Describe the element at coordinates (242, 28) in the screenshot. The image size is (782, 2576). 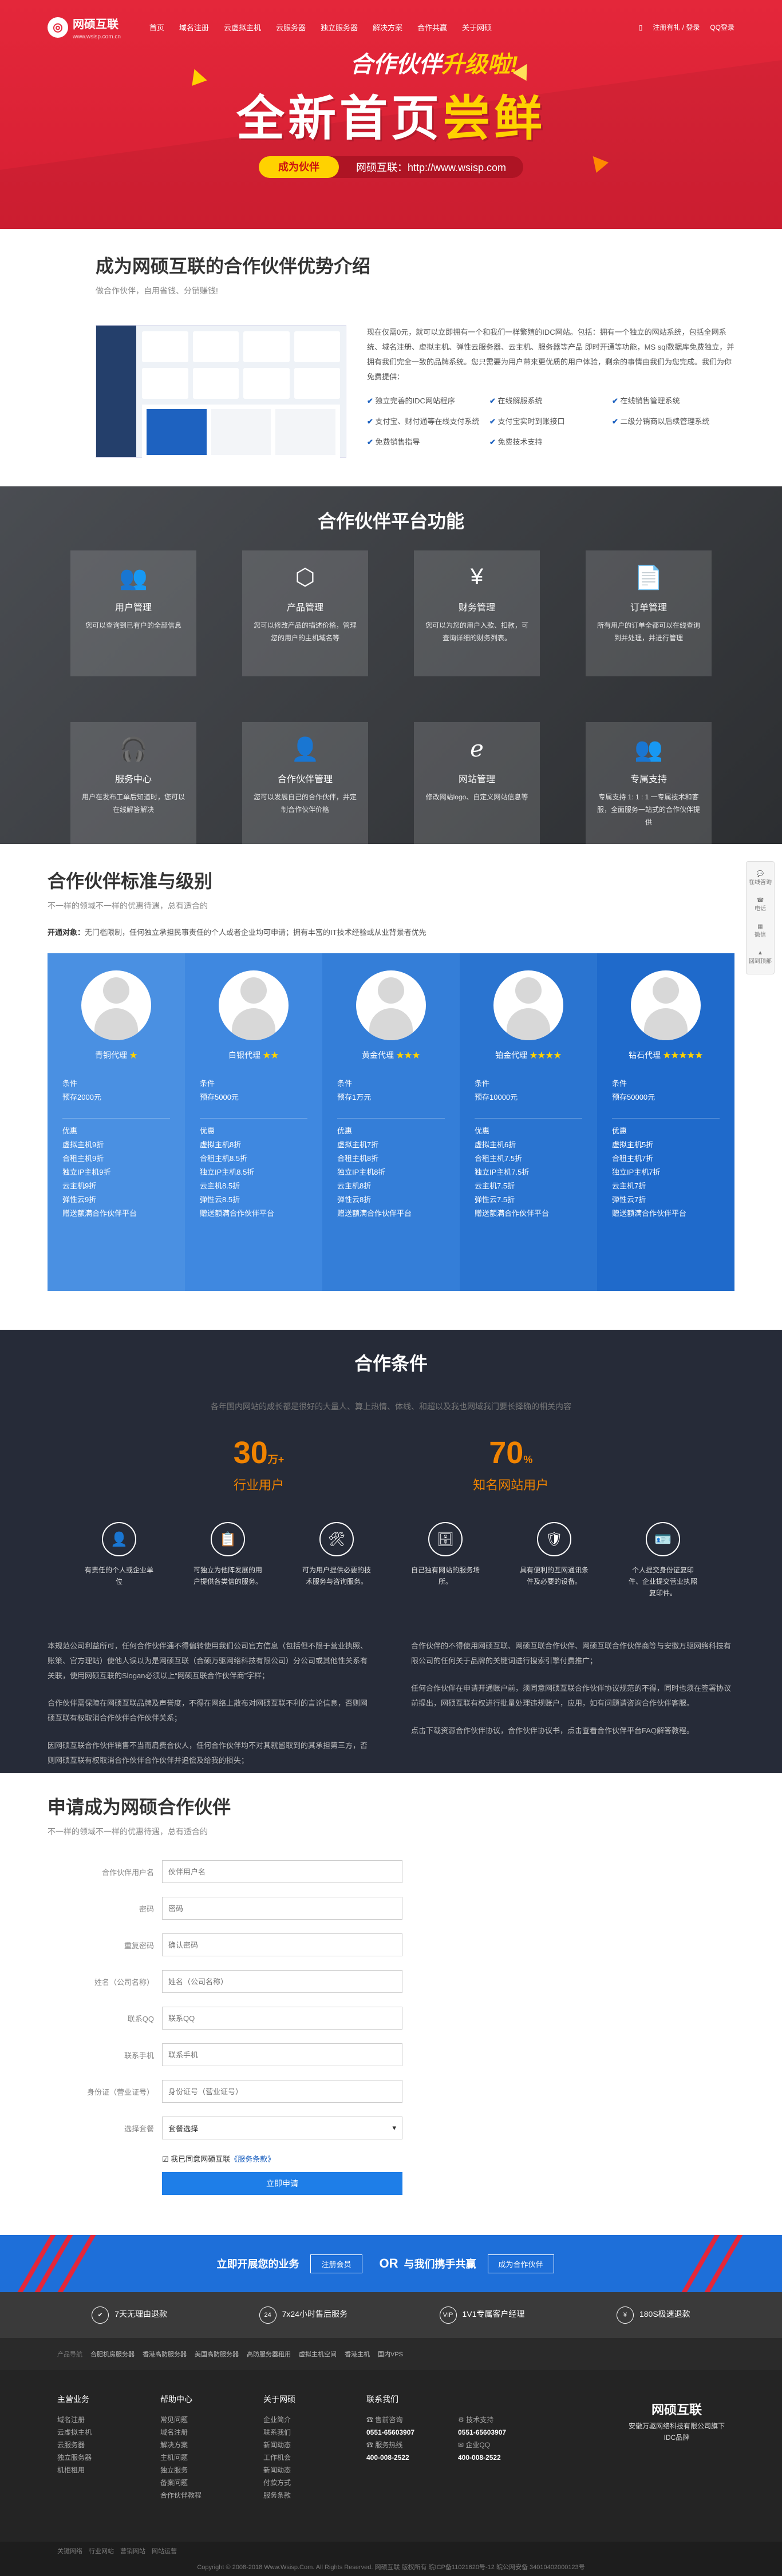
I see `nav-vhost: 云虚拟主机` at that location.